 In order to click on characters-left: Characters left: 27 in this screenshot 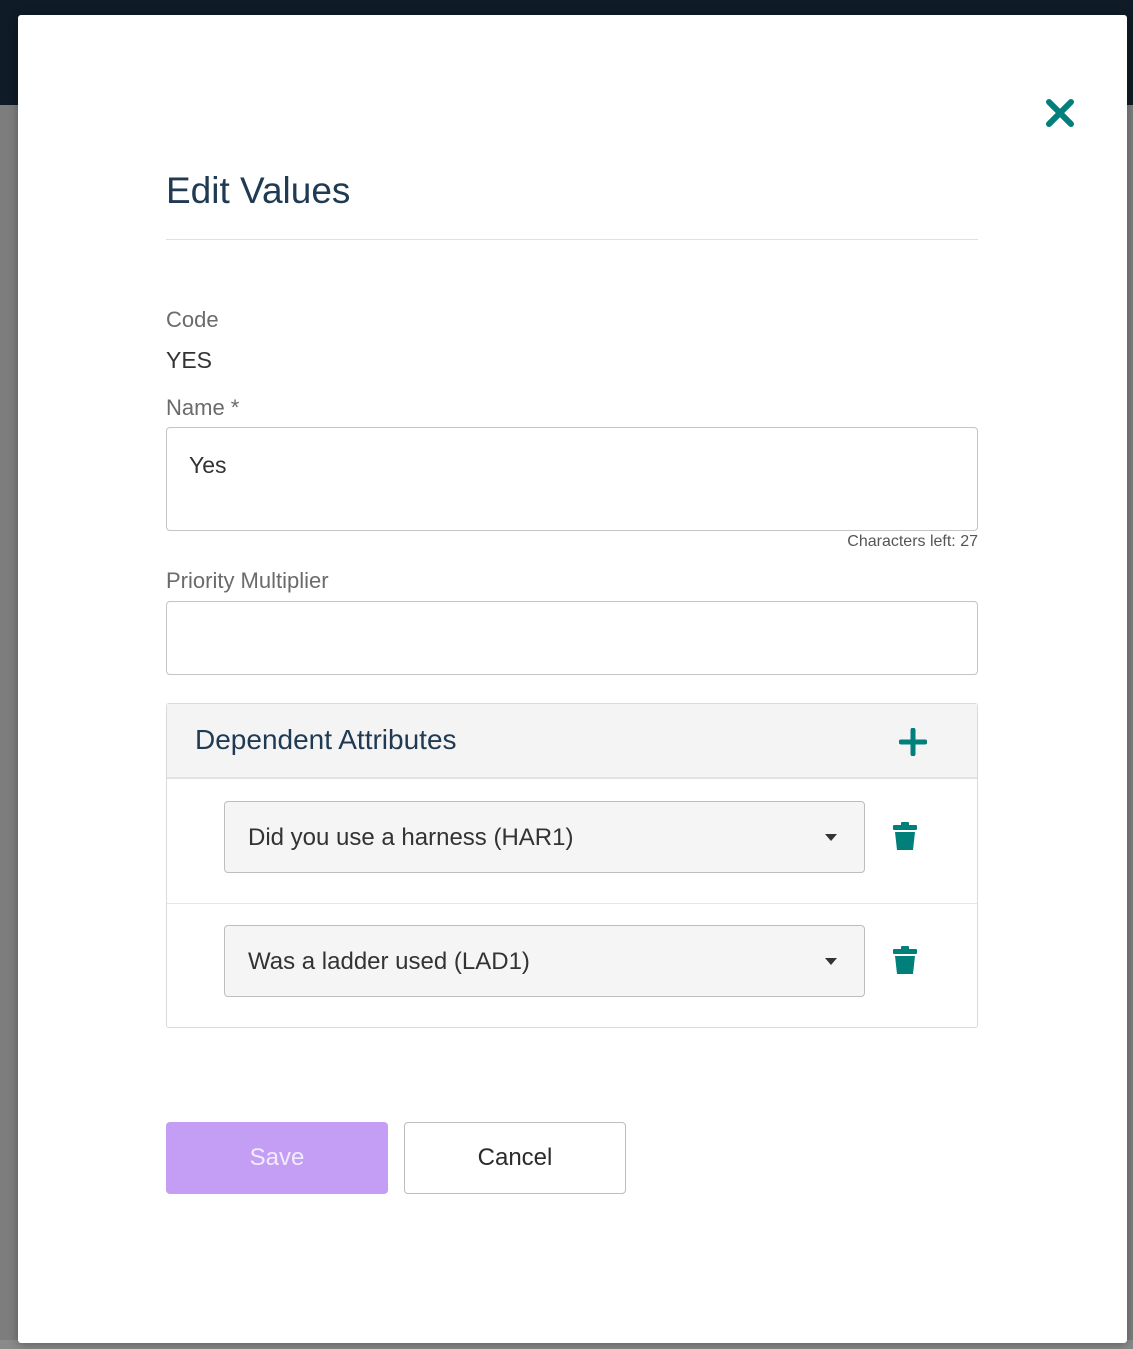, I will do `click(912, 541)`.